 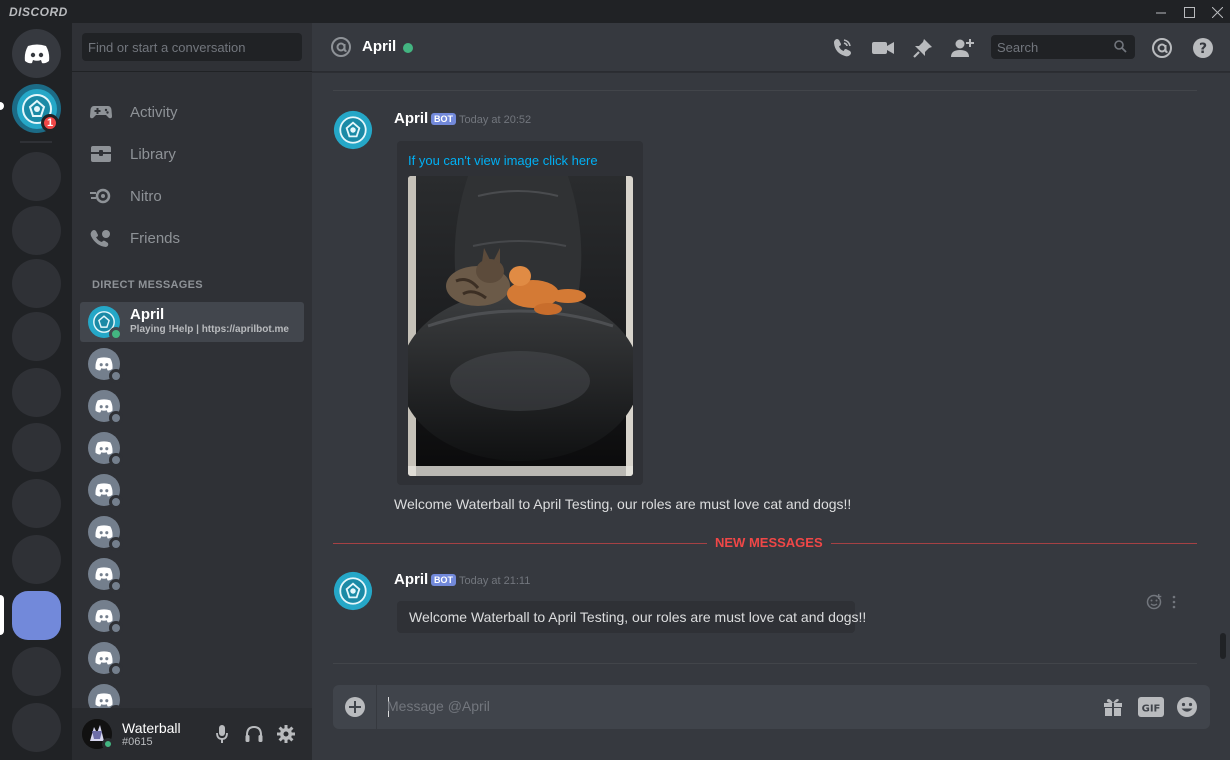 What do you see at coordinates (503, 160) in the screenshot?
I see `embed-link: If you can't view image click here` at bounding box center [503, 160].